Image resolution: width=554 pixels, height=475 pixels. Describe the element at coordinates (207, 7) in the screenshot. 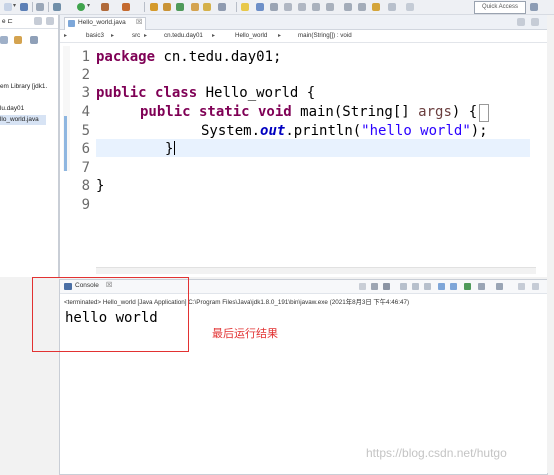

I see `open-task-icon` at that location.